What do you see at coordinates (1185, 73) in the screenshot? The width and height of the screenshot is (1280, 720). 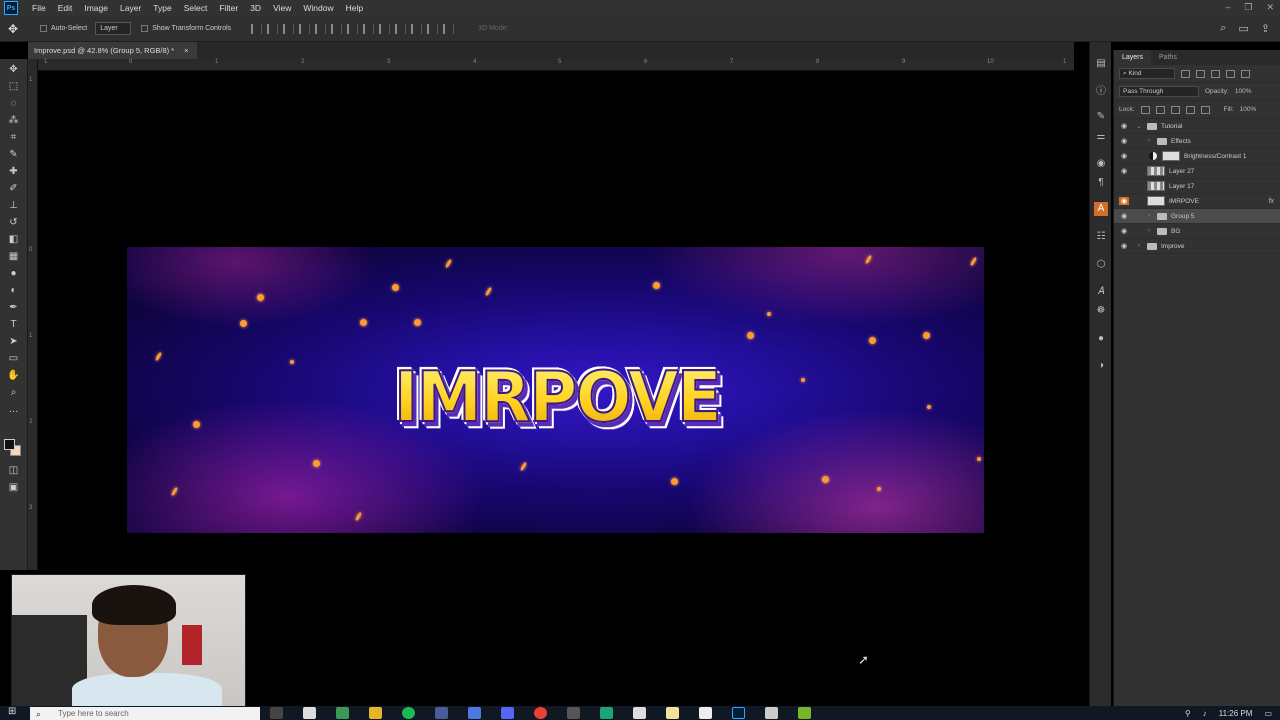 I see `filter-pixel-icon` at bounding box center [1185, 73].